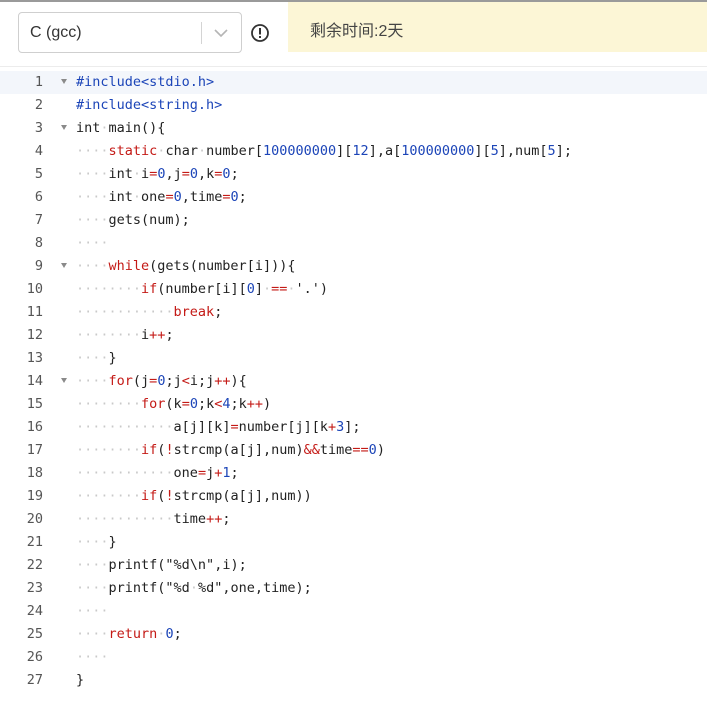  I want to click on code-text: ····int·i=0,j=0,k=0;, so click(157, 174).